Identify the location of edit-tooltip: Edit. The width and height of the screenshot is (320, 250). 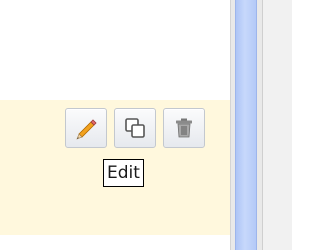
(123, 173).